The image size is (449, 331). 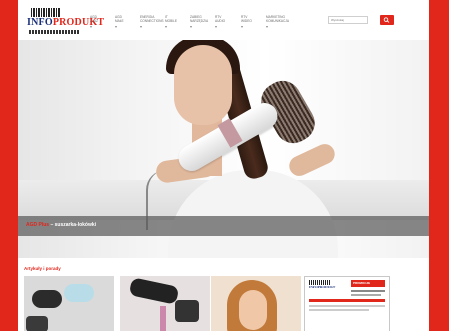 What do you see at coordinates (202, 27) in the screenshot?
I see `nav-item-tools: ZABIEG NARZĘDZIA ▾` at bounding box center [202, 27].